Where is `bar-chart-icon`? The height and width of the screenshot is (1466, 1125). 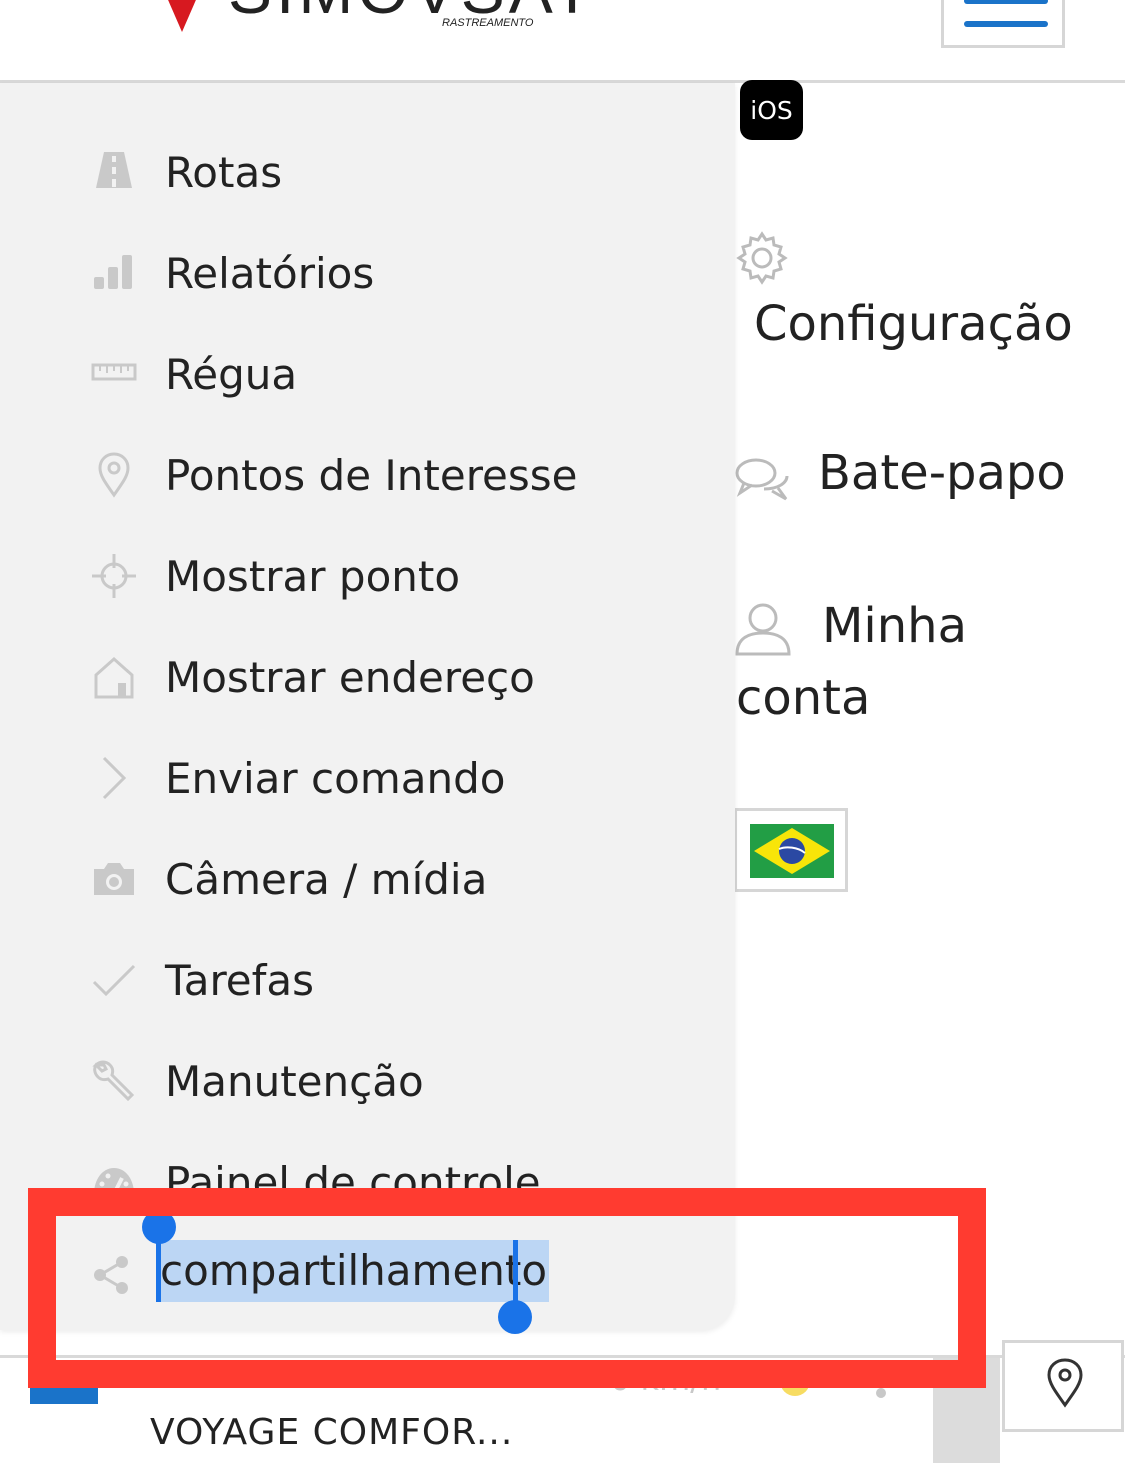
bar-chart-icon is located at coordinates (113, 272).